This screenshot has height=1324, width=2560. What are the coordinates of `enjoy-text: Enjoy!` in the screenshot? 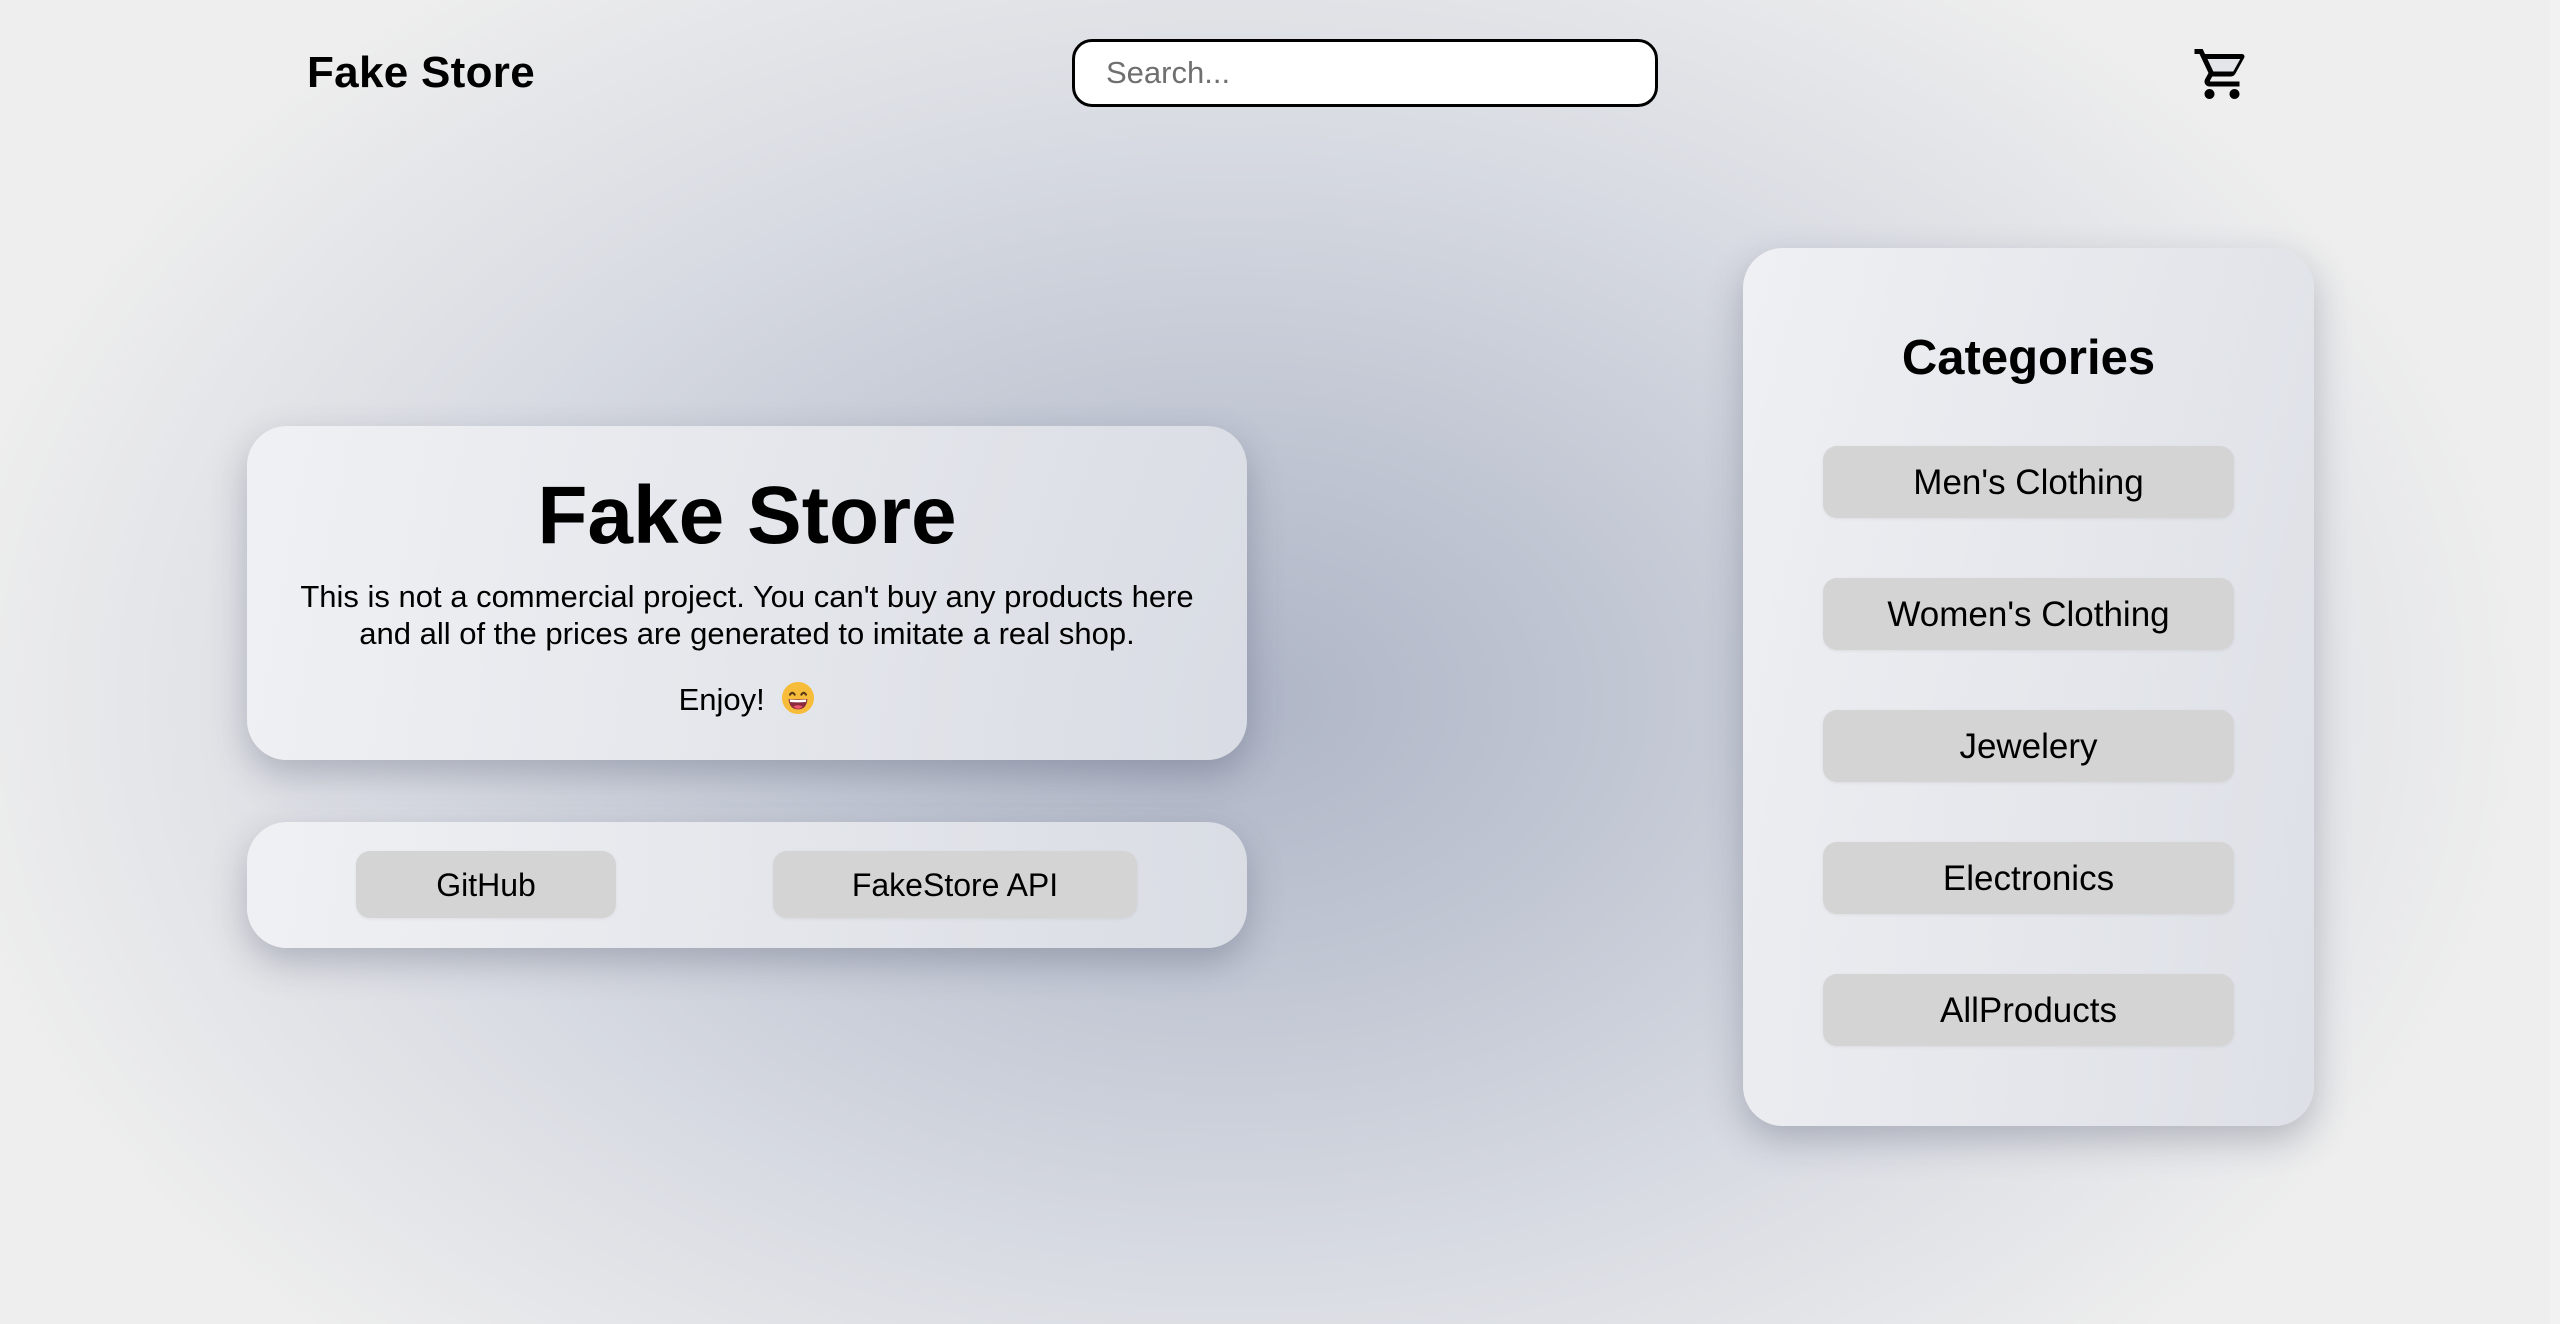 It's located at (721, 699).